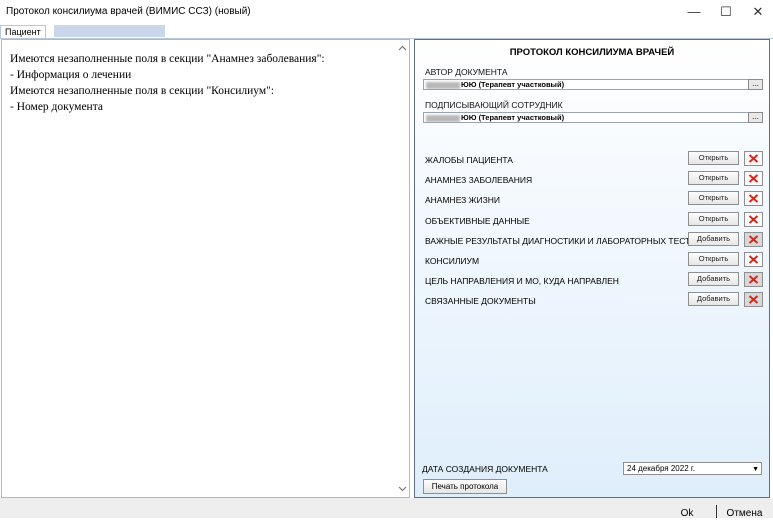 The height and width of the screenshot is (523, 773). What do you see at coordinates (469, 84) in the screenshot?
I see `author-suffix: ЮЮ` at bounding box center [469, 84].